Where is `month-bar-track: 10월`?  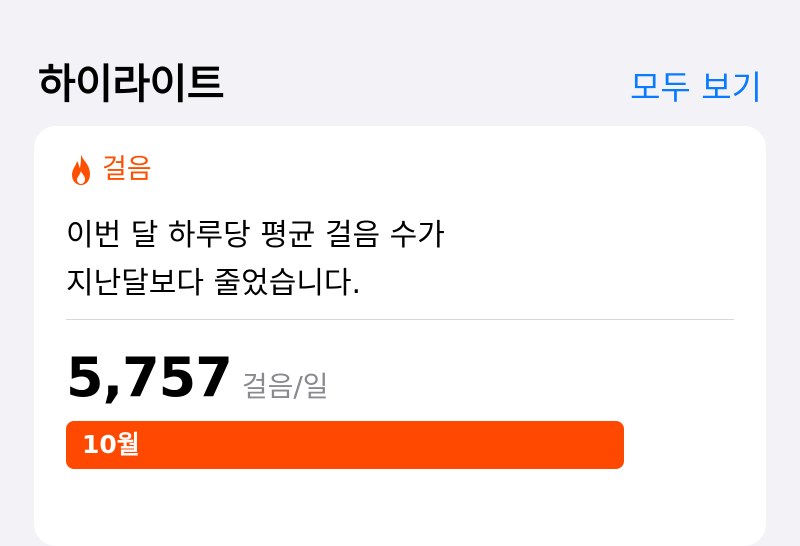 month-bar-track: 10월 is located at coordinates (345, 445).